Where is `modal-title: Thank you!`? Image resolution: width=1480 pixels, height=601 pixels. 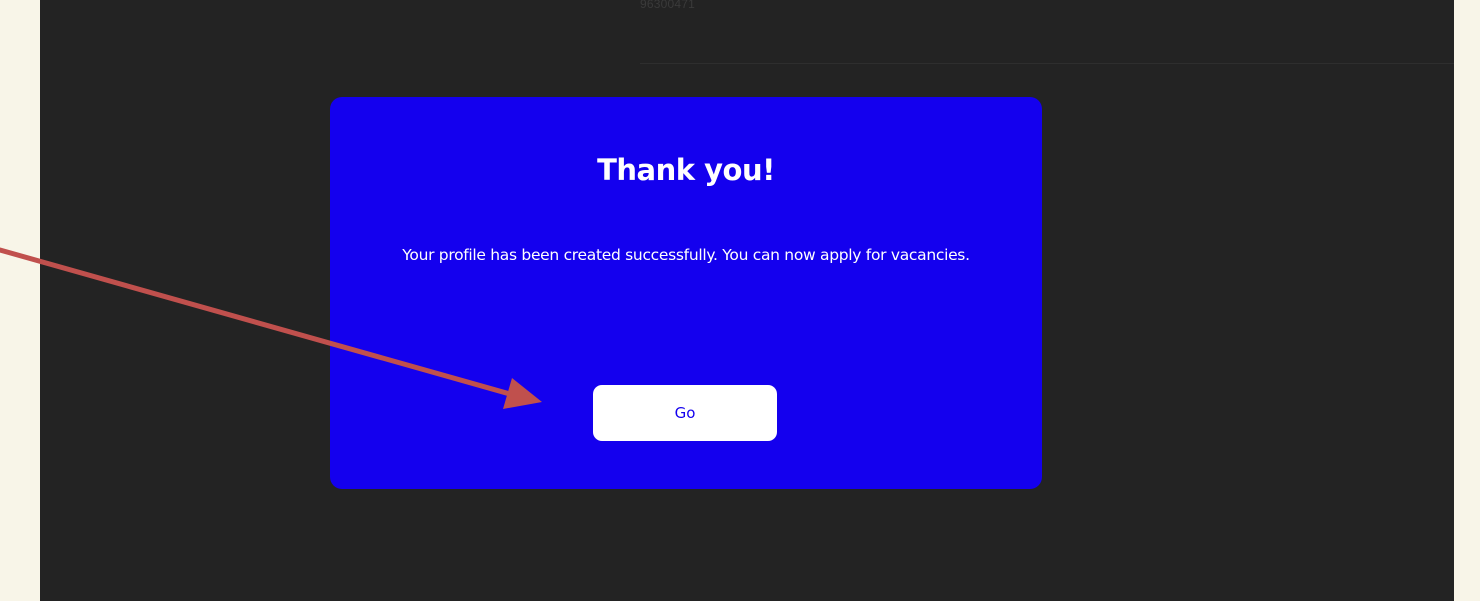
modal-title: Thank you! is located at coordinates (686, 170).